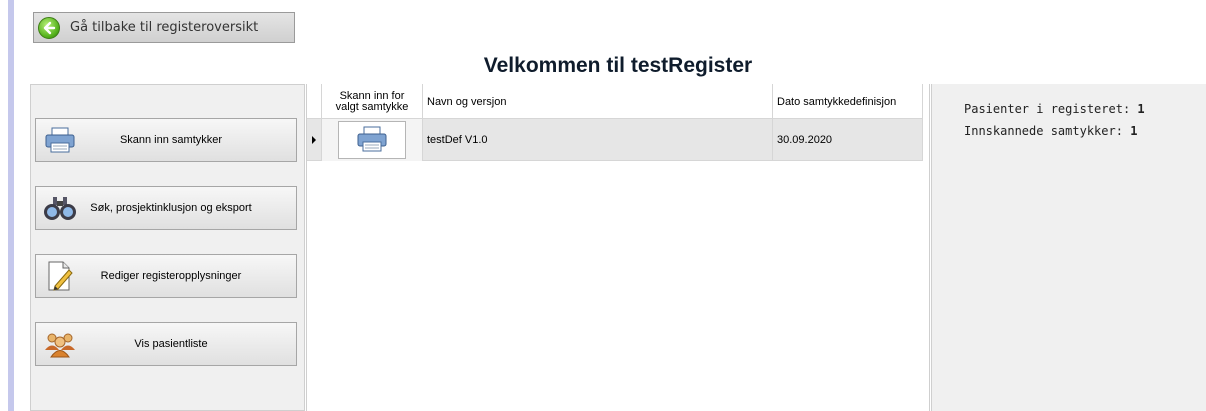 This screenshot has width=1206, height=411. I want to click on search-export-button: Søk, prosjektinklusjon og eksport, so click(166, 208).